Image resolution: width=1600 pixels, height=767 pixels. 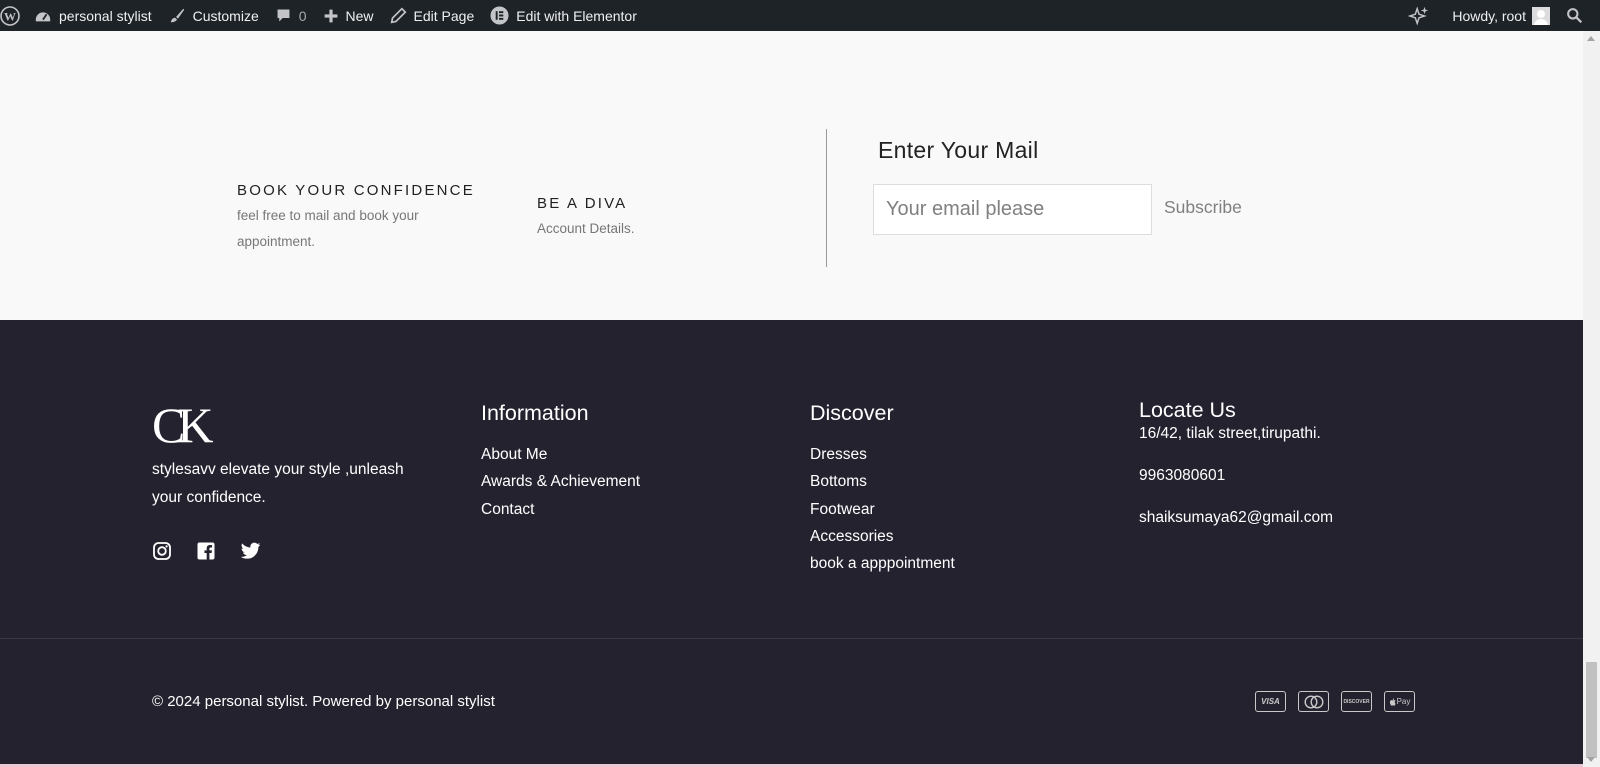 I want to click on comment-icon, so click(x=283, y=15).